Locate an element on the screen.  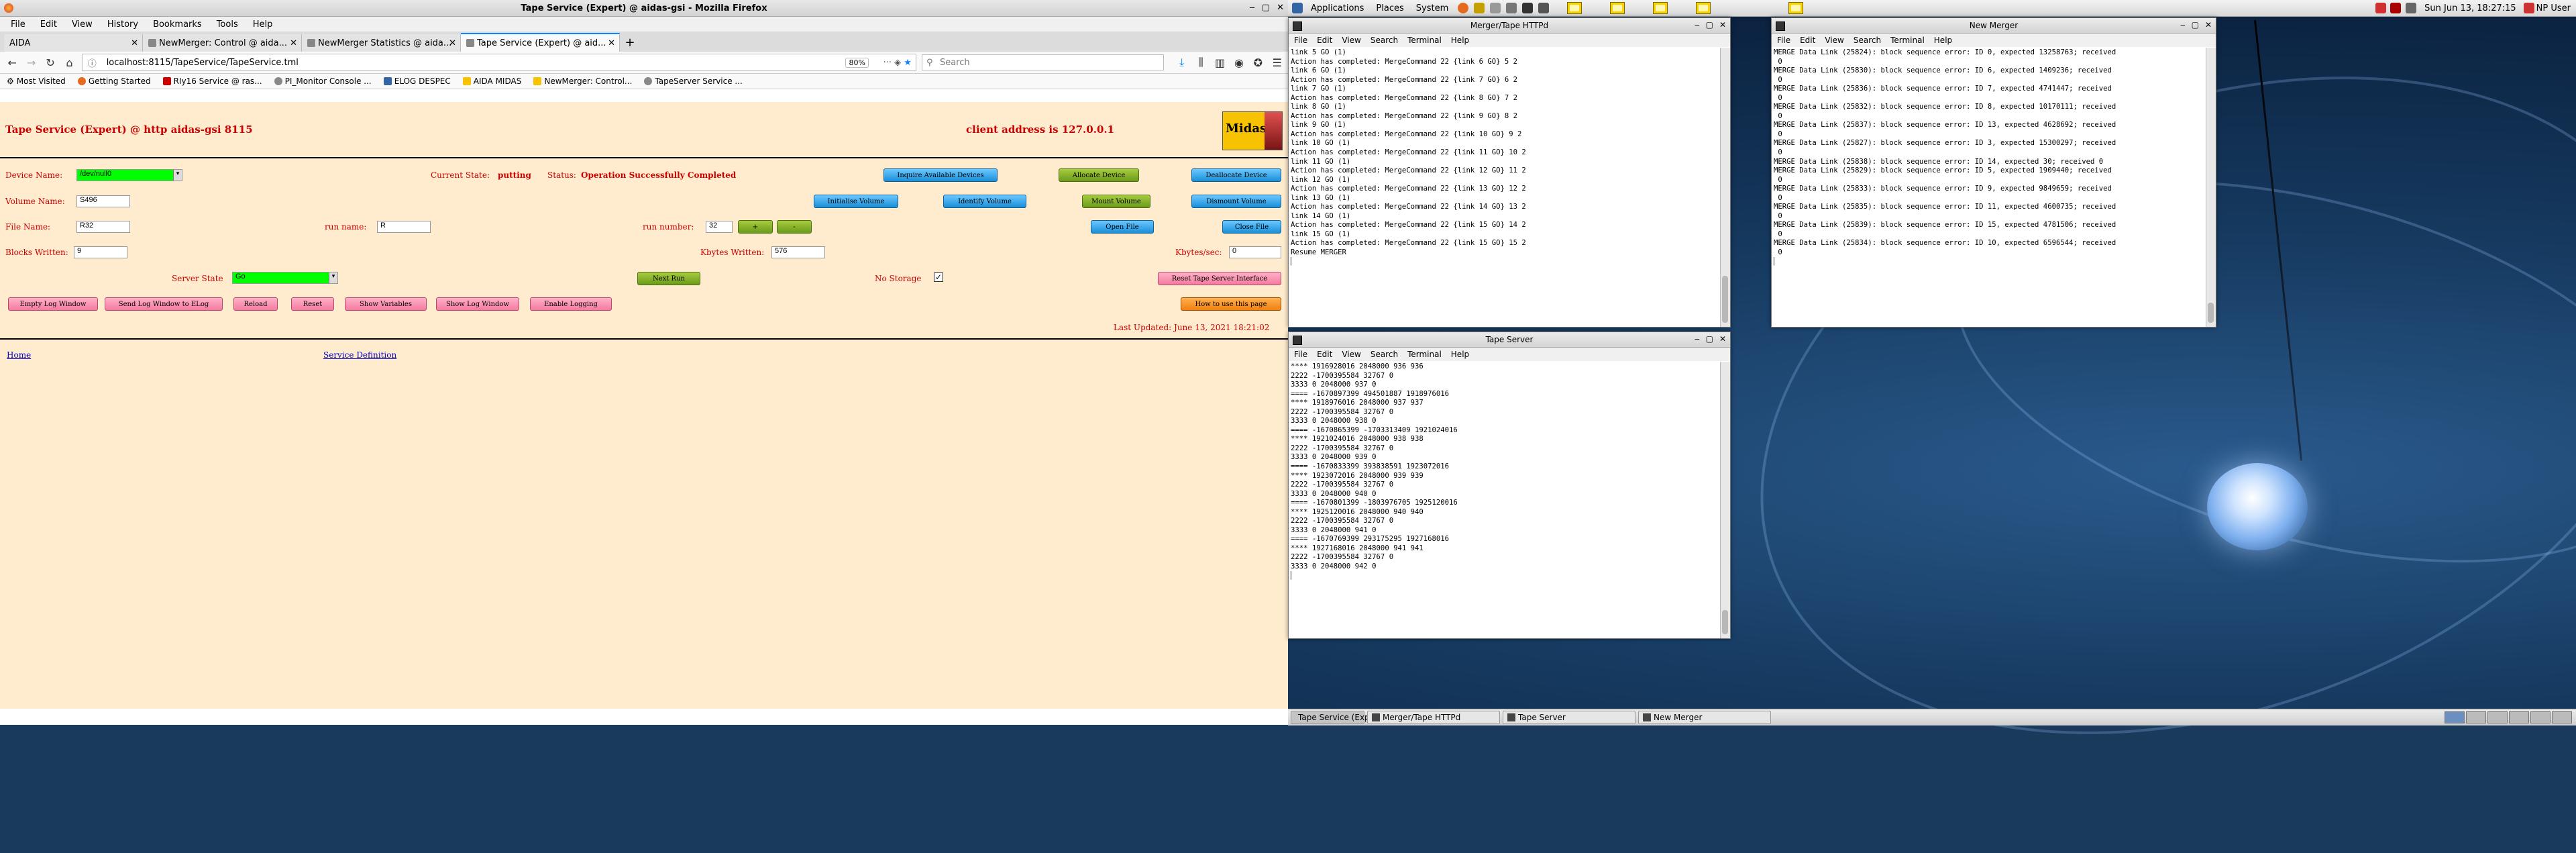
send-log-to-elog-button: Send Log Window to ELog is located at coordinates (164, 304).